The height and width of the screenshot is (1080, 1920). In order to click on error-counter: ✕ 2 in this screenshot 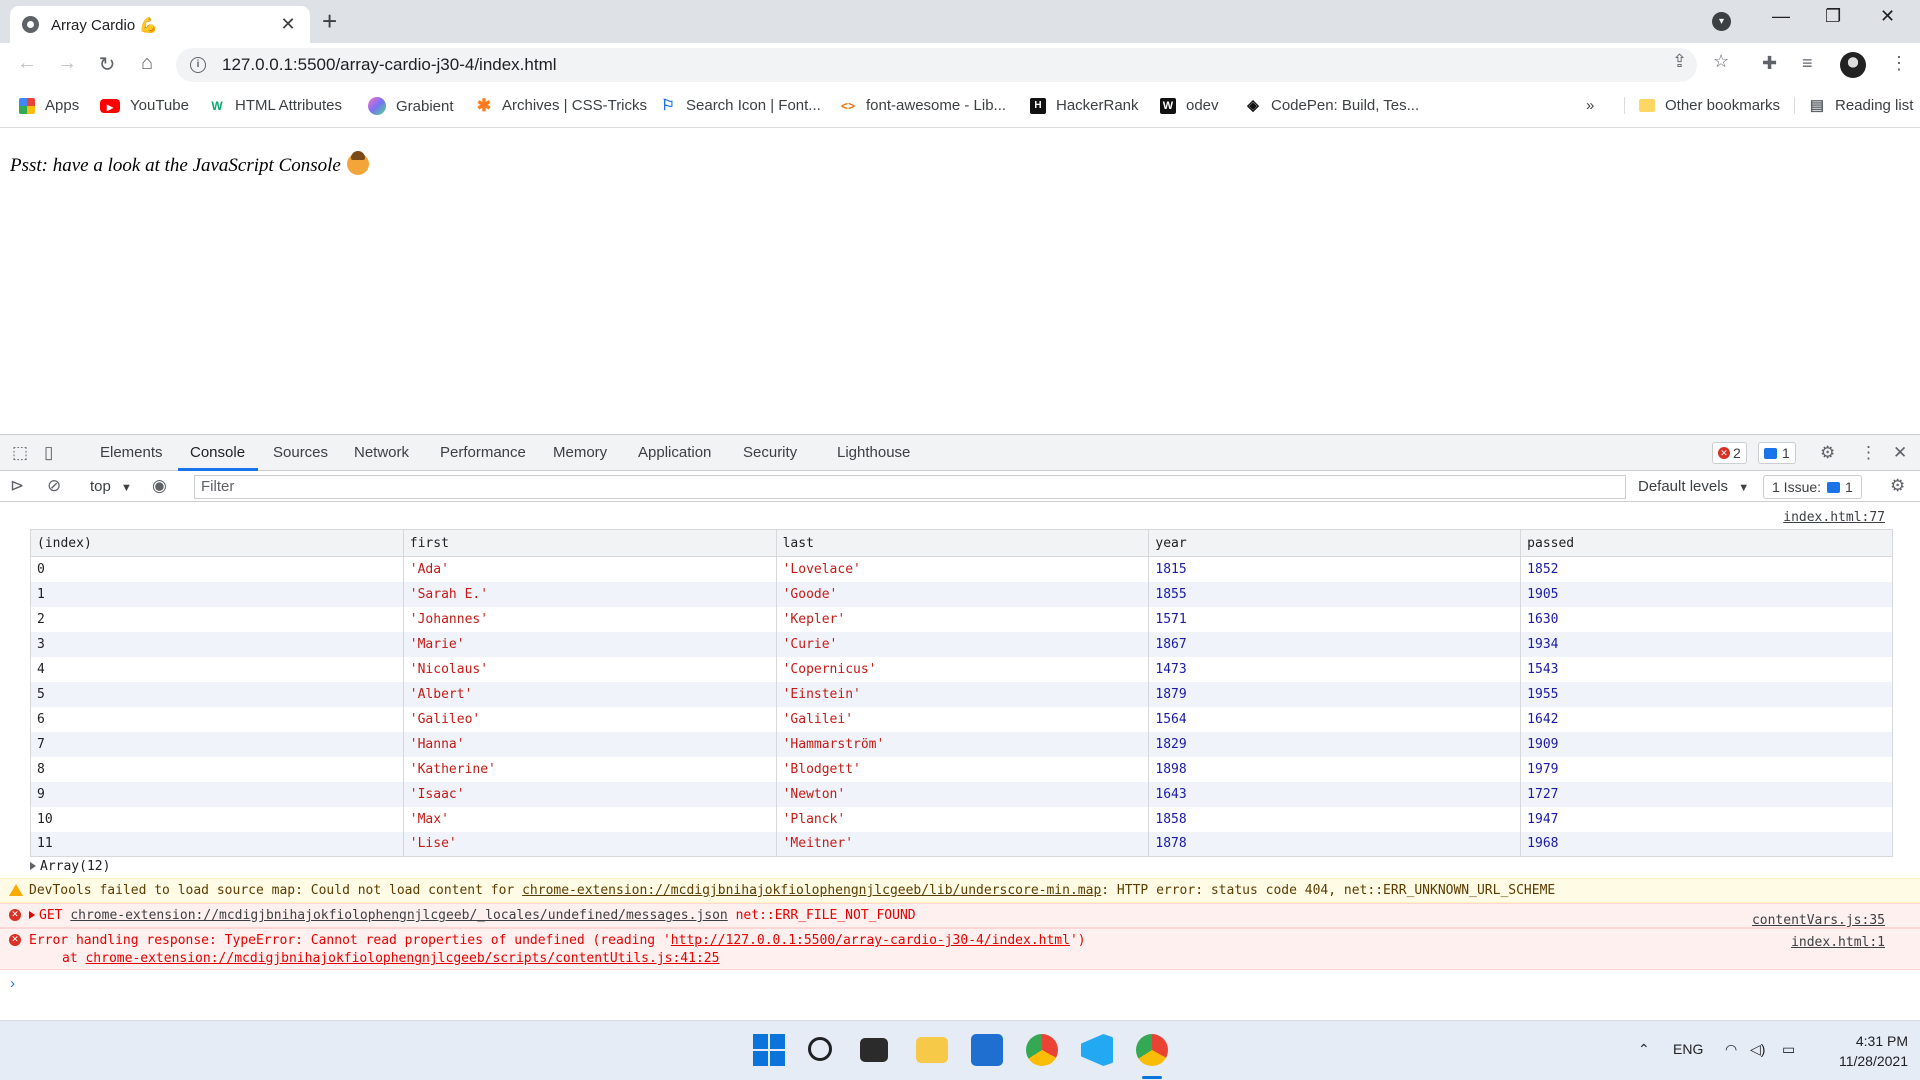, I will do `click(1729, 453)`.